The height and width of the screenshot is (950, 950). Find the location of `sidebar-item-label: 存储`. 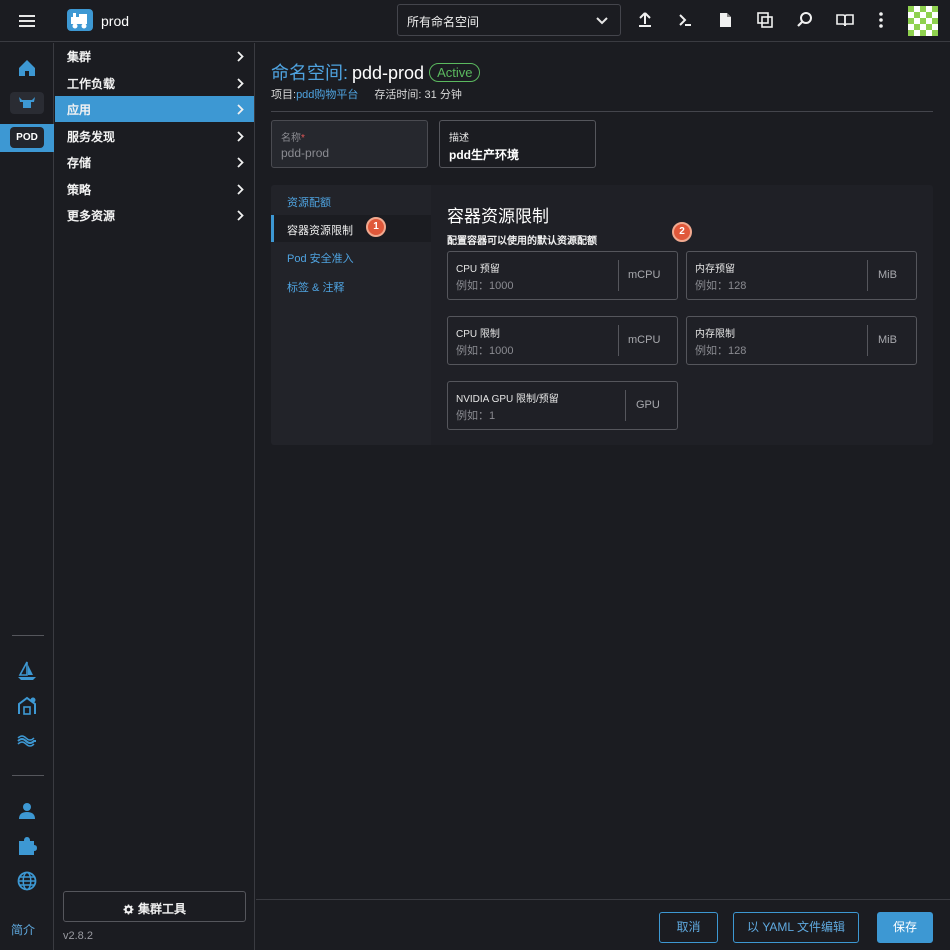

sidebar-item-label: 存储 is located at coordinates (79, 163).